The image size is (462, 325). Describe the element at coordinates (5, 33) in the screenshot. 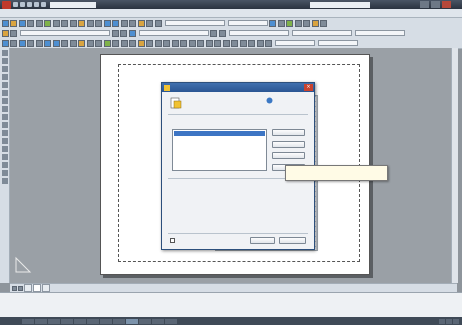

I see `layer-manager-icon` at that location.